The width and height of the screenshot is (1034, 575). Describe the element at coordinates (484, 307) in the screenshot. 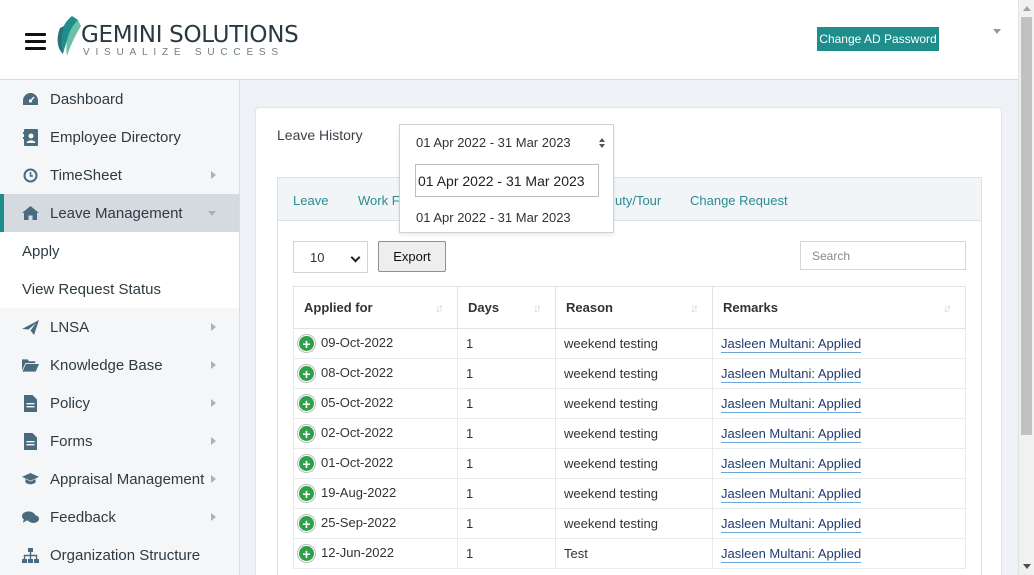

I see `column-header-label: Days` at that location.